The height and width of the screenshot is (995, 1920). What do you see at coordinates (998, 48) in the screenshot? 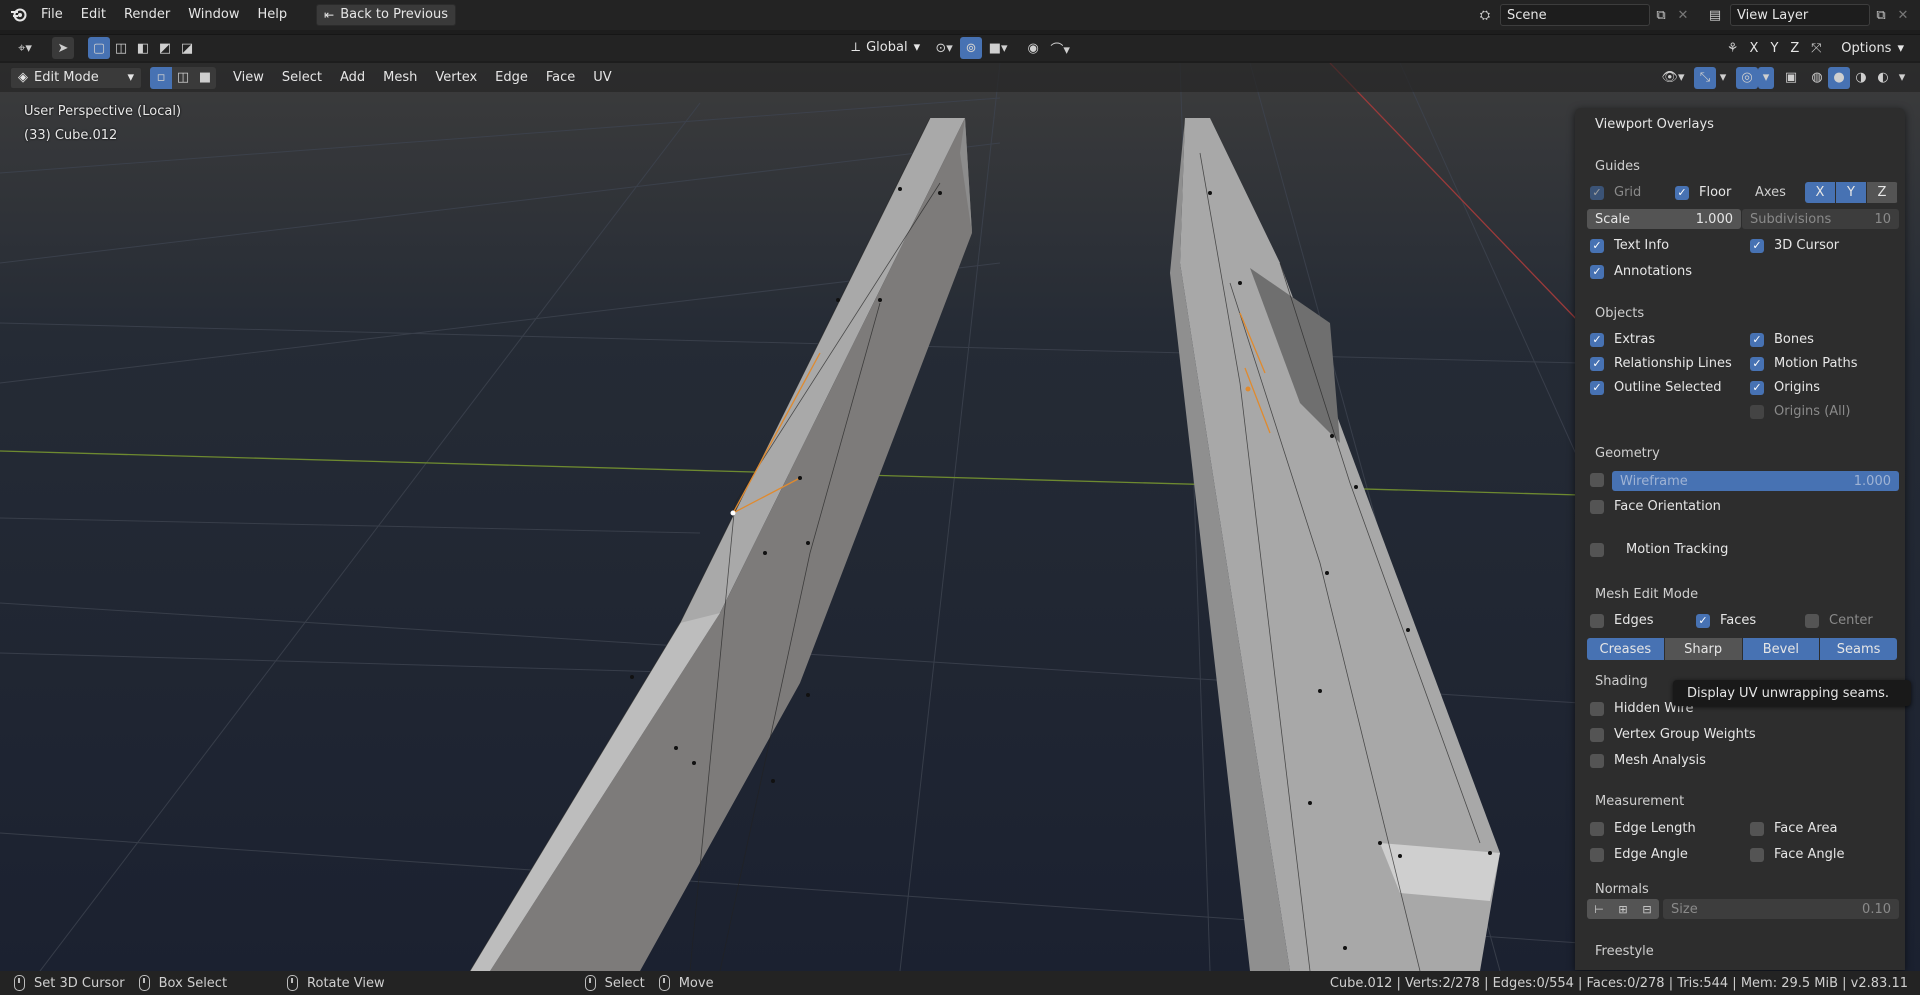
I see `snap-target-icon: ■▾` at bounding box center [998, 48].